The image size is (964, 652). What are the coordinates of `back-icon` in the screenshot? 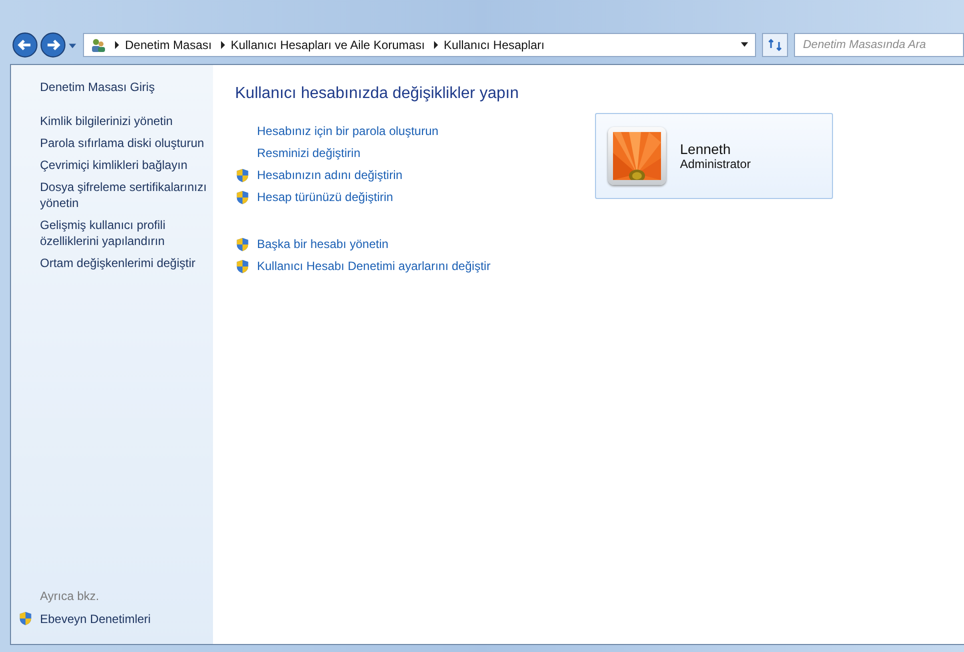 It's located at (25, 45).